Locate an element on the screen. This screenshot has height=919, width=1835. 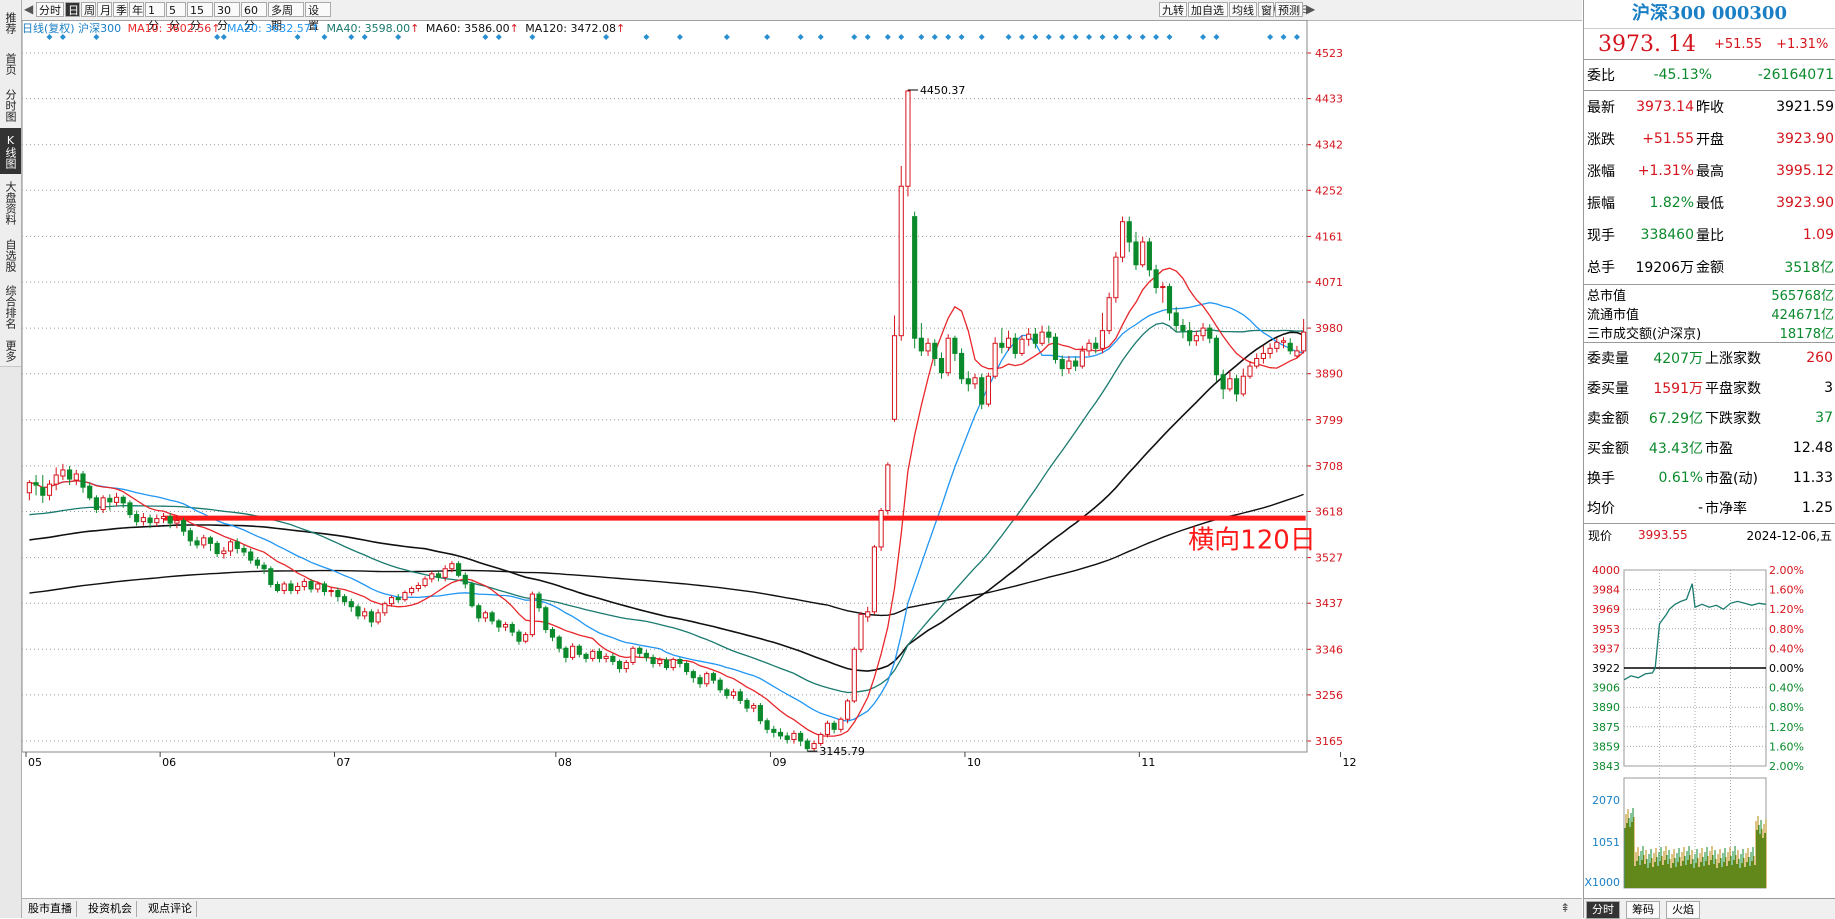
toolbar-right-3: 窗 is located at coordinates (1266, 9).